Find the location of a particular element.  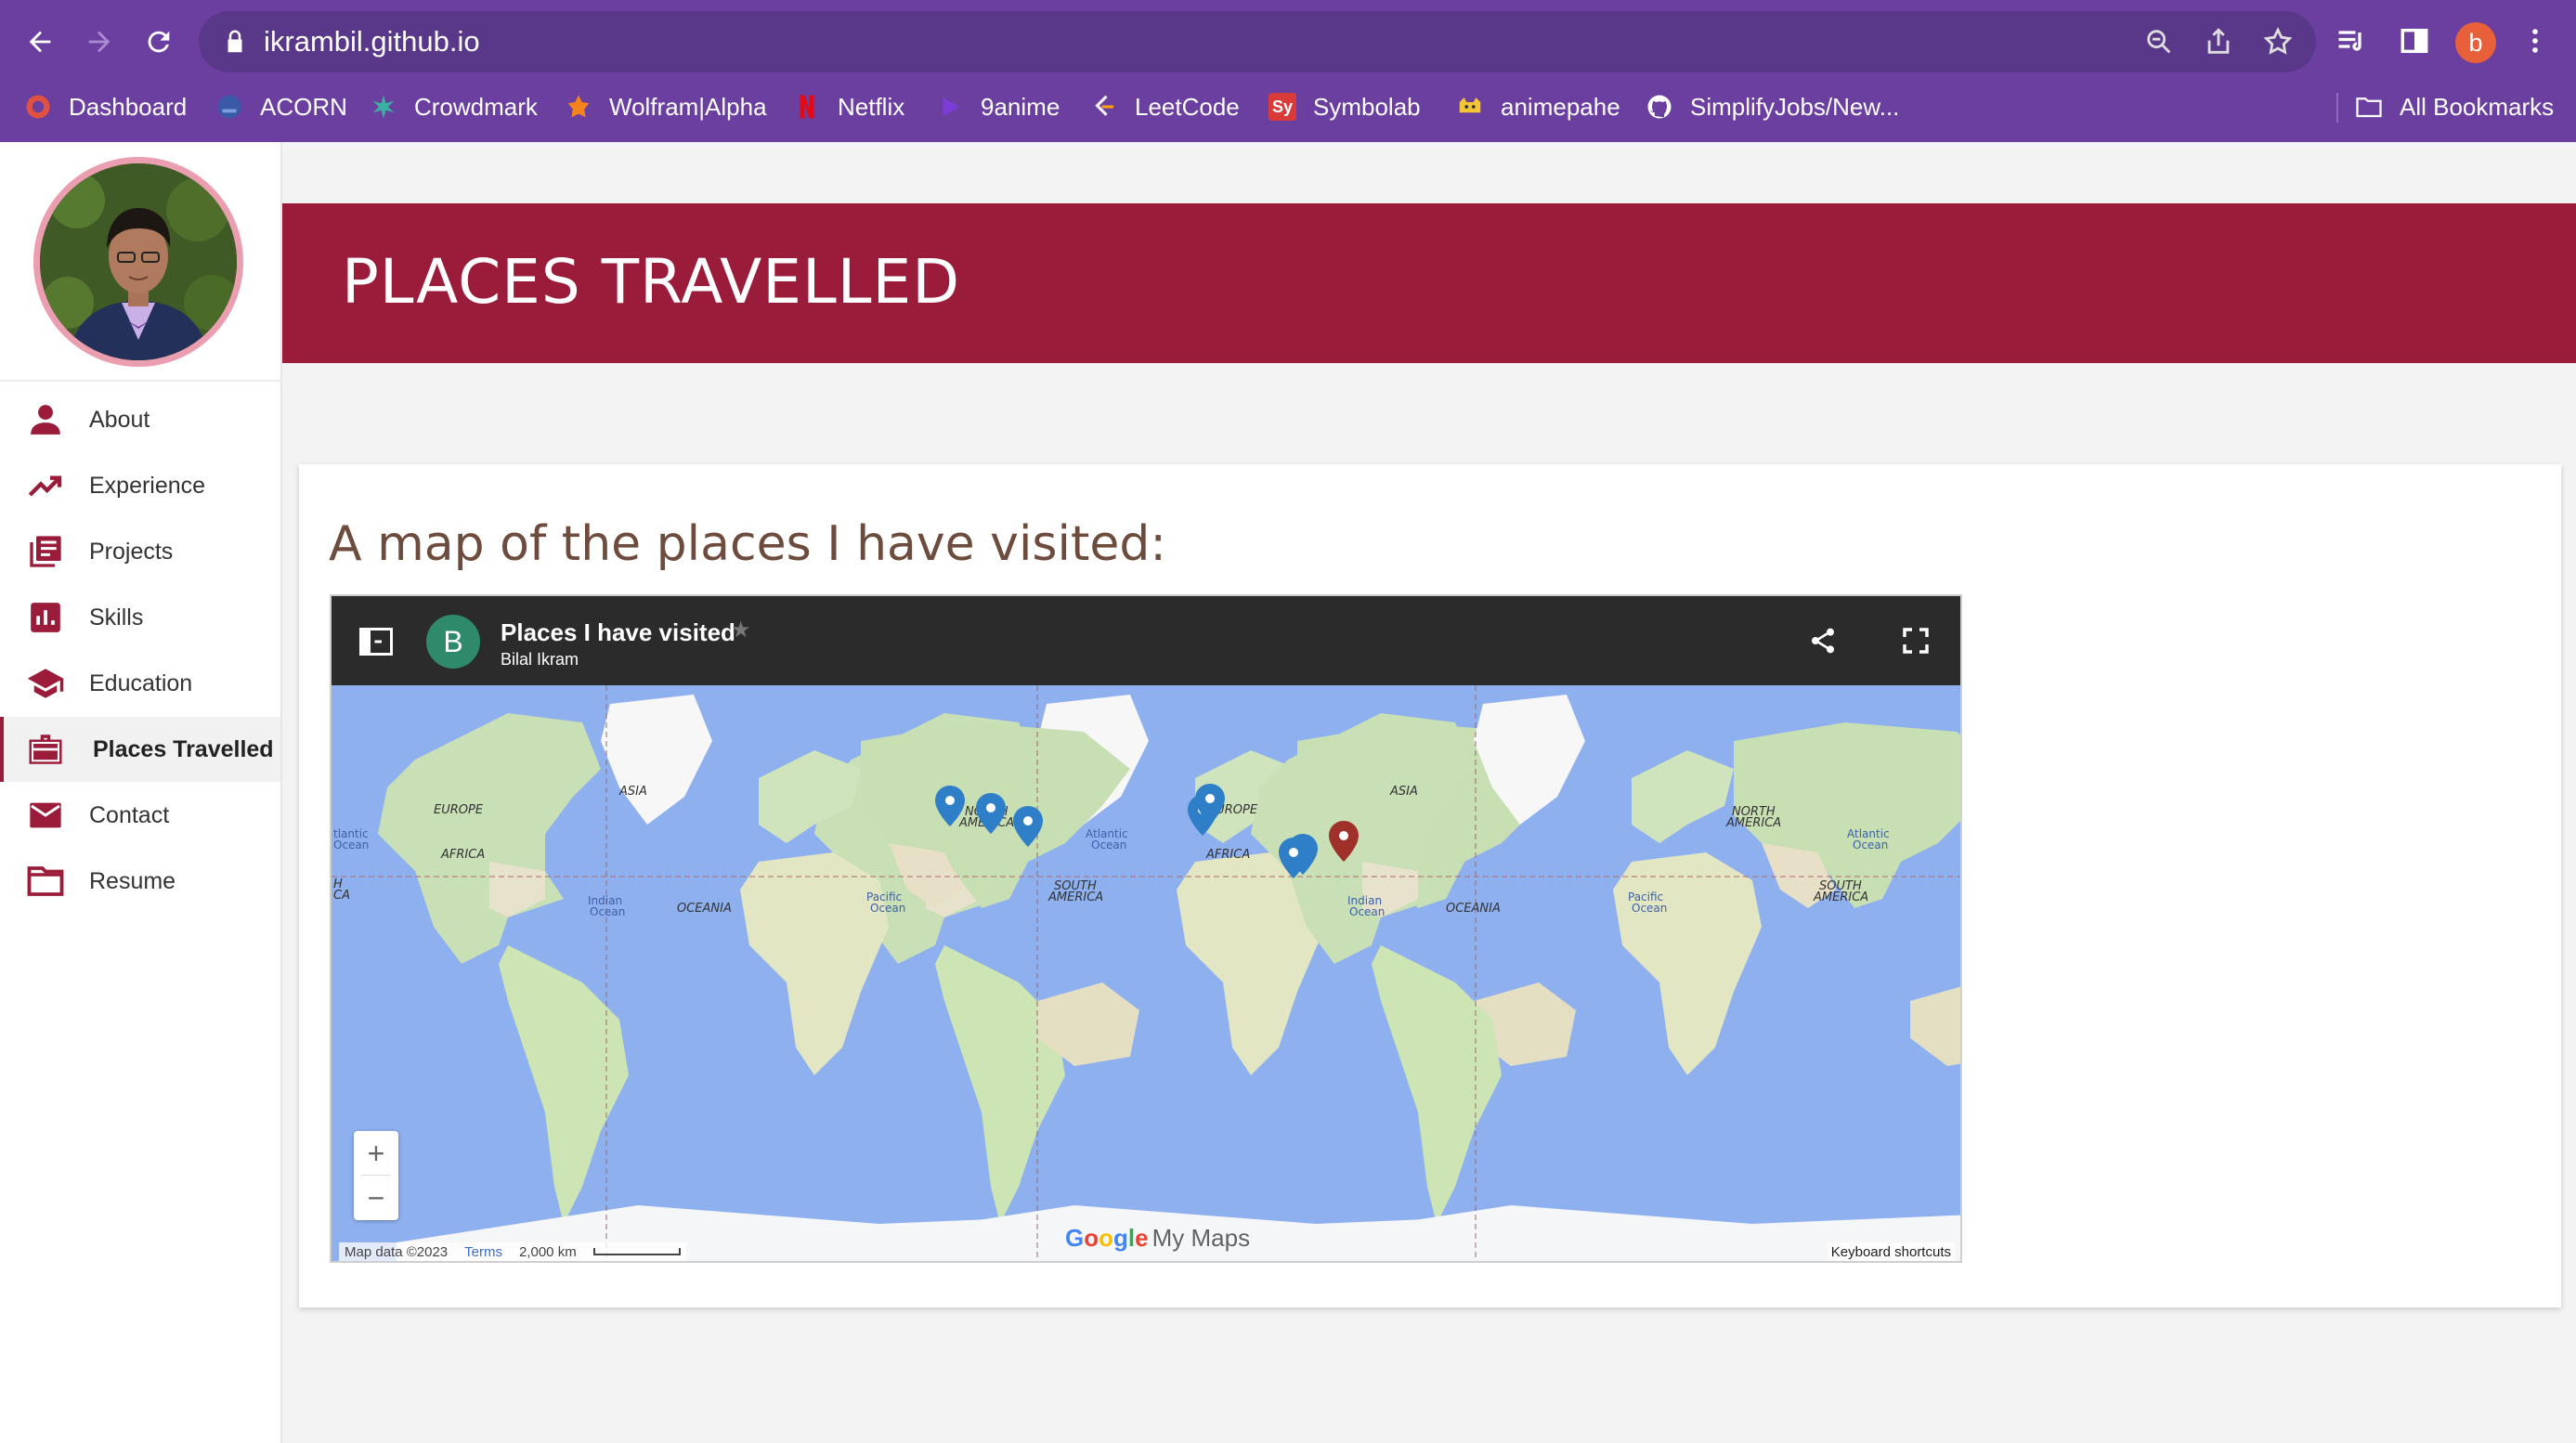

map-owner-avatar: B is located at coordinates (453, 642).